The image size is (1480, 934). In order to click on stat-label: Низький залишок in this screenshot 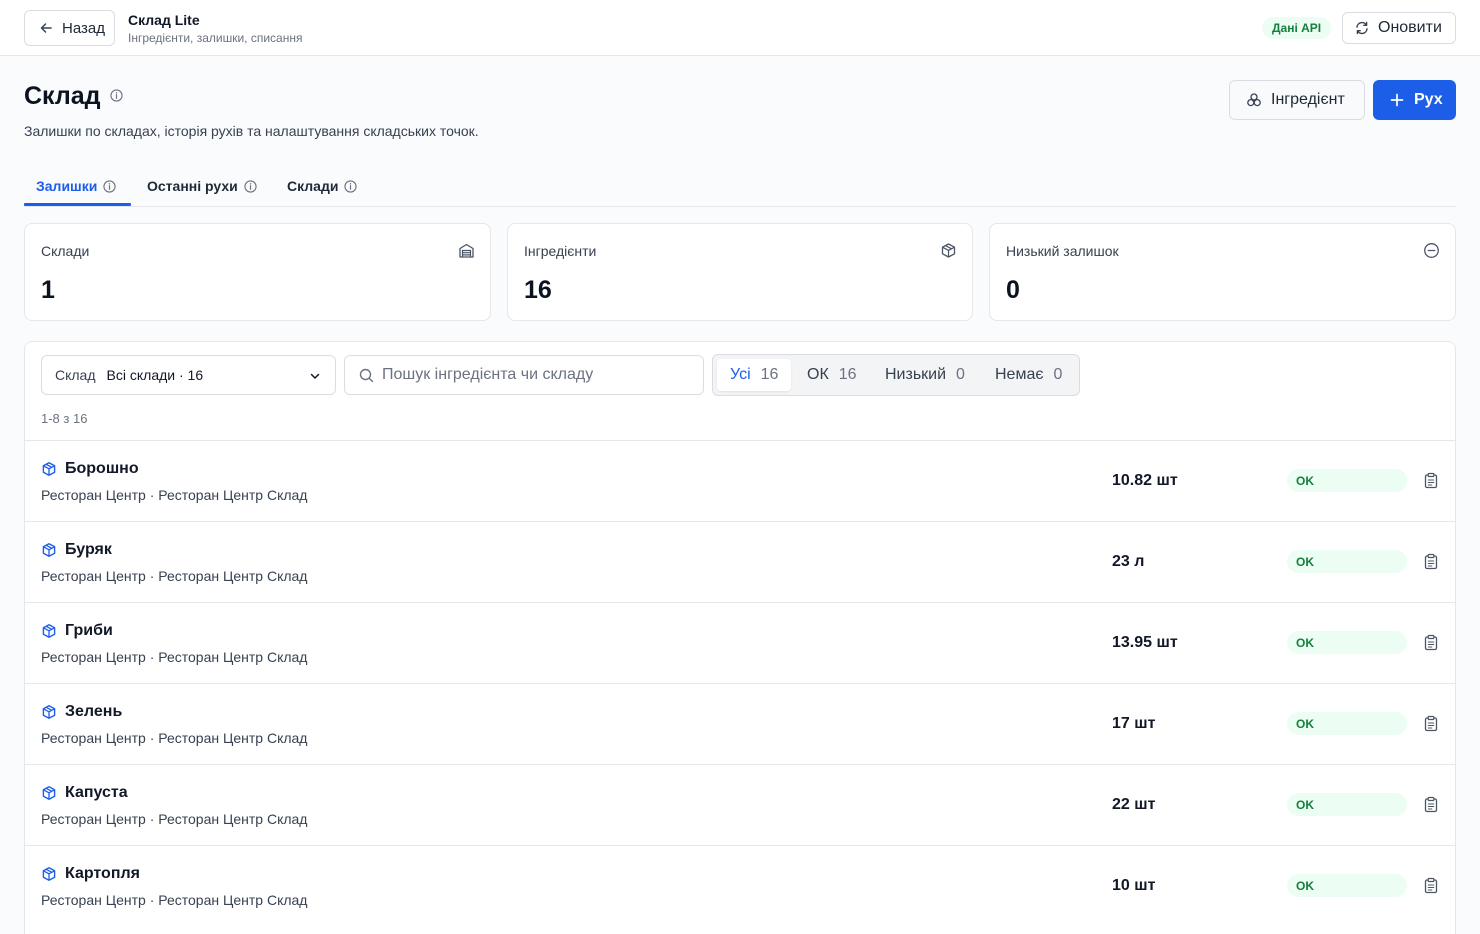, I will do `click(1062, 251)`.